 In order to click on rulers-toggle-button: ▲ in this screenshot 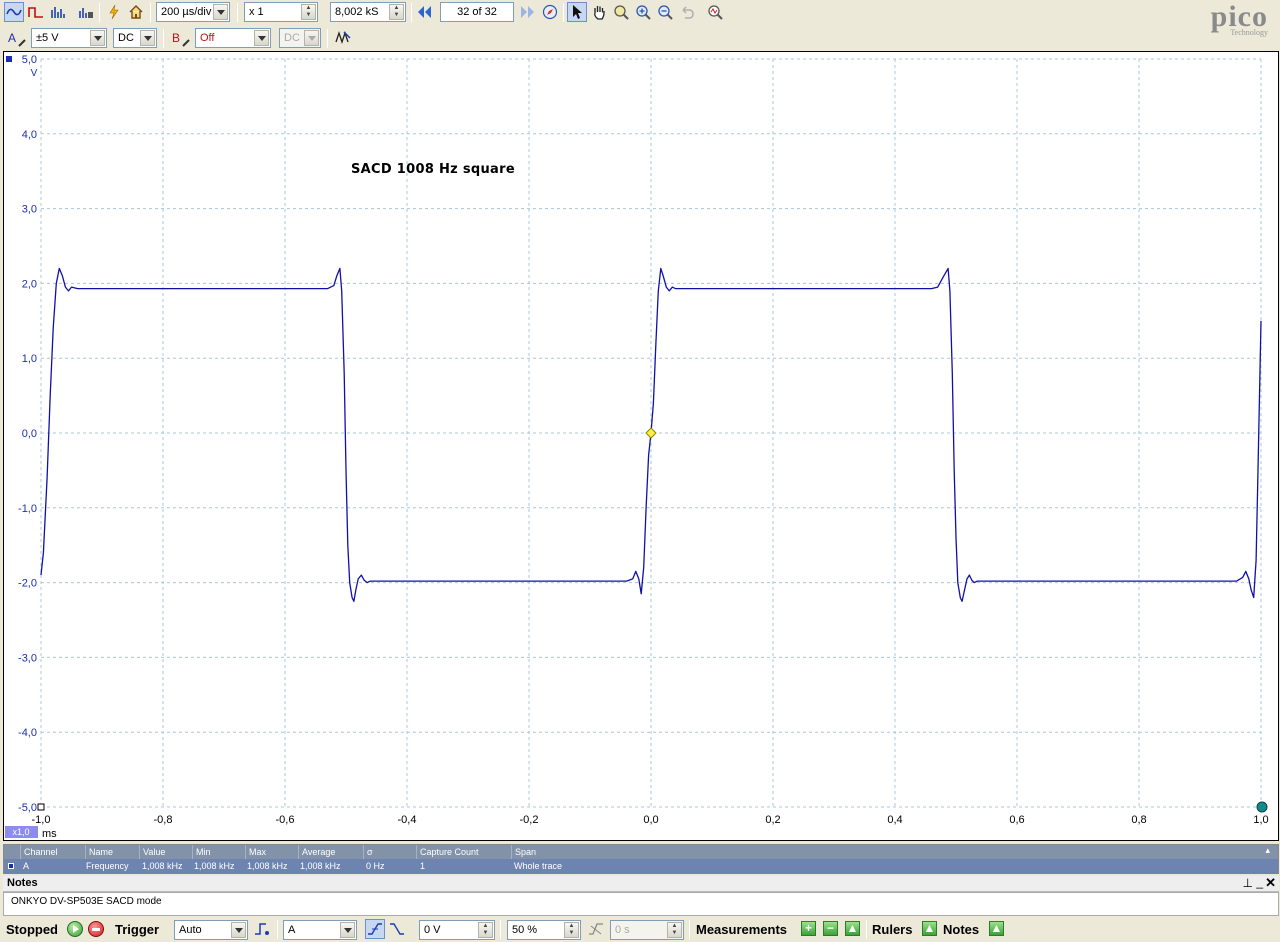, I will do `click(929, 928)`.